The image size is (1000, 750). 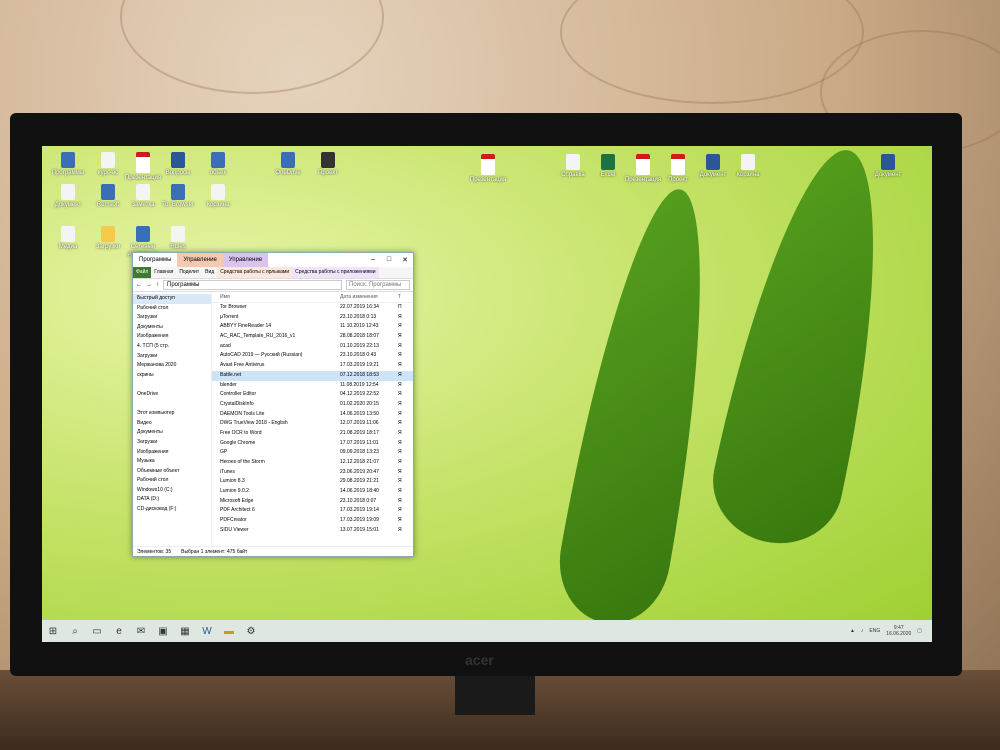 I want to click on ribbon-file: Файл, so click(x=142, y=272).